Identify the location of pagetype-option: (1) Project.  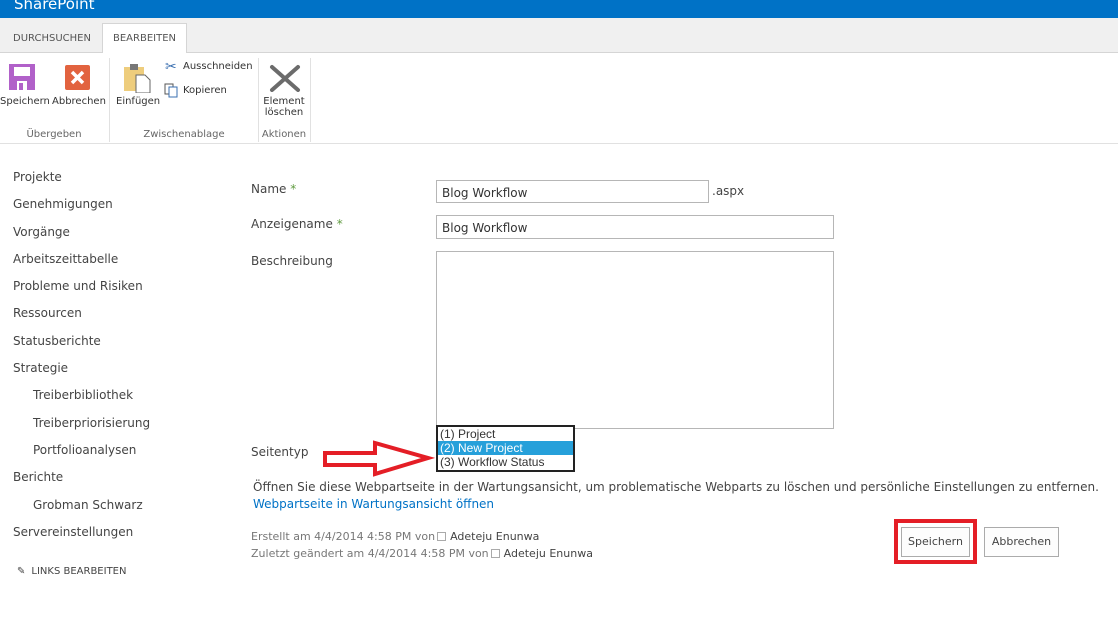
(505, 434).